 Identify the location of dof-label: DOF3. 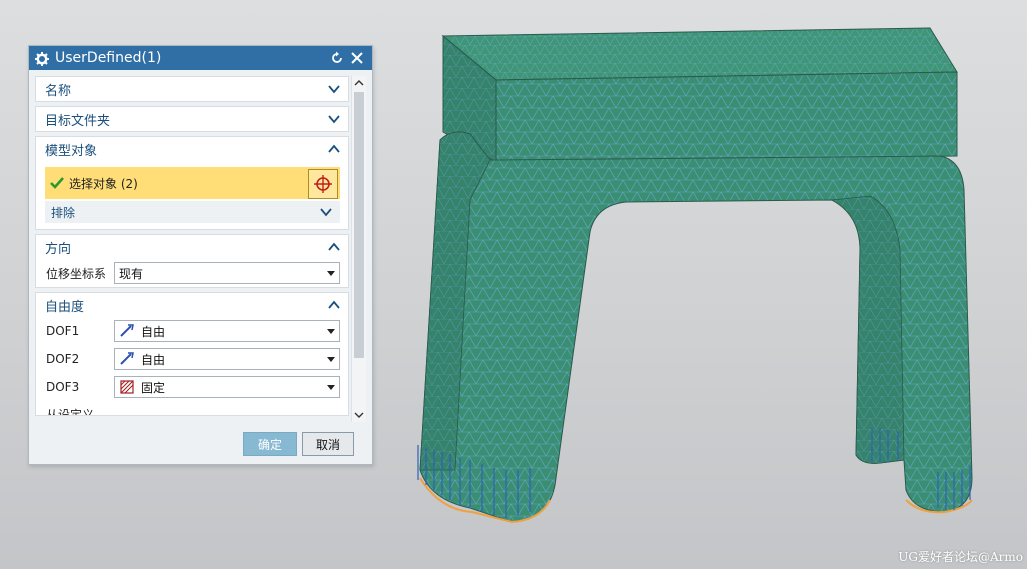
(63, 387).